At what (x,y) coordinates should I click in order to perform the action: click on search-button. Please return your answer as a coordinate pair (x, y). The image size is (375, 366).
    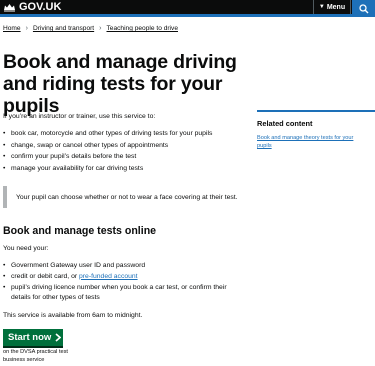
    Looking at the image, I should click on (363, 8).